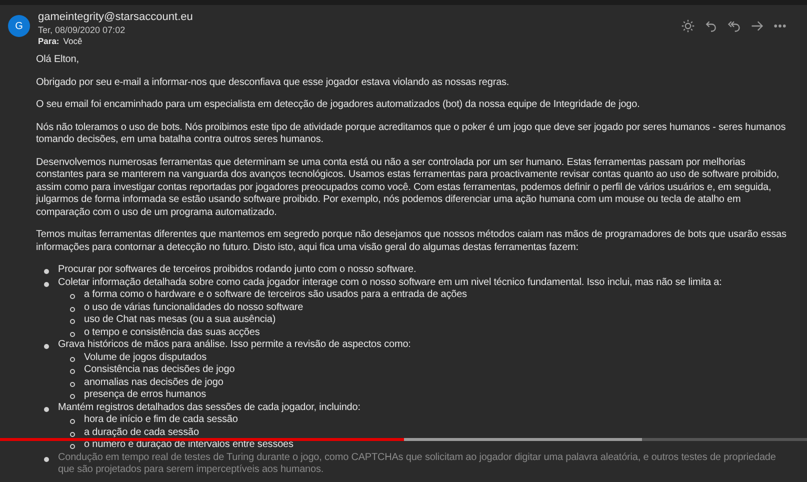  I want to click on list-item-text: Volume de jogos disputados, so click(145, 358).